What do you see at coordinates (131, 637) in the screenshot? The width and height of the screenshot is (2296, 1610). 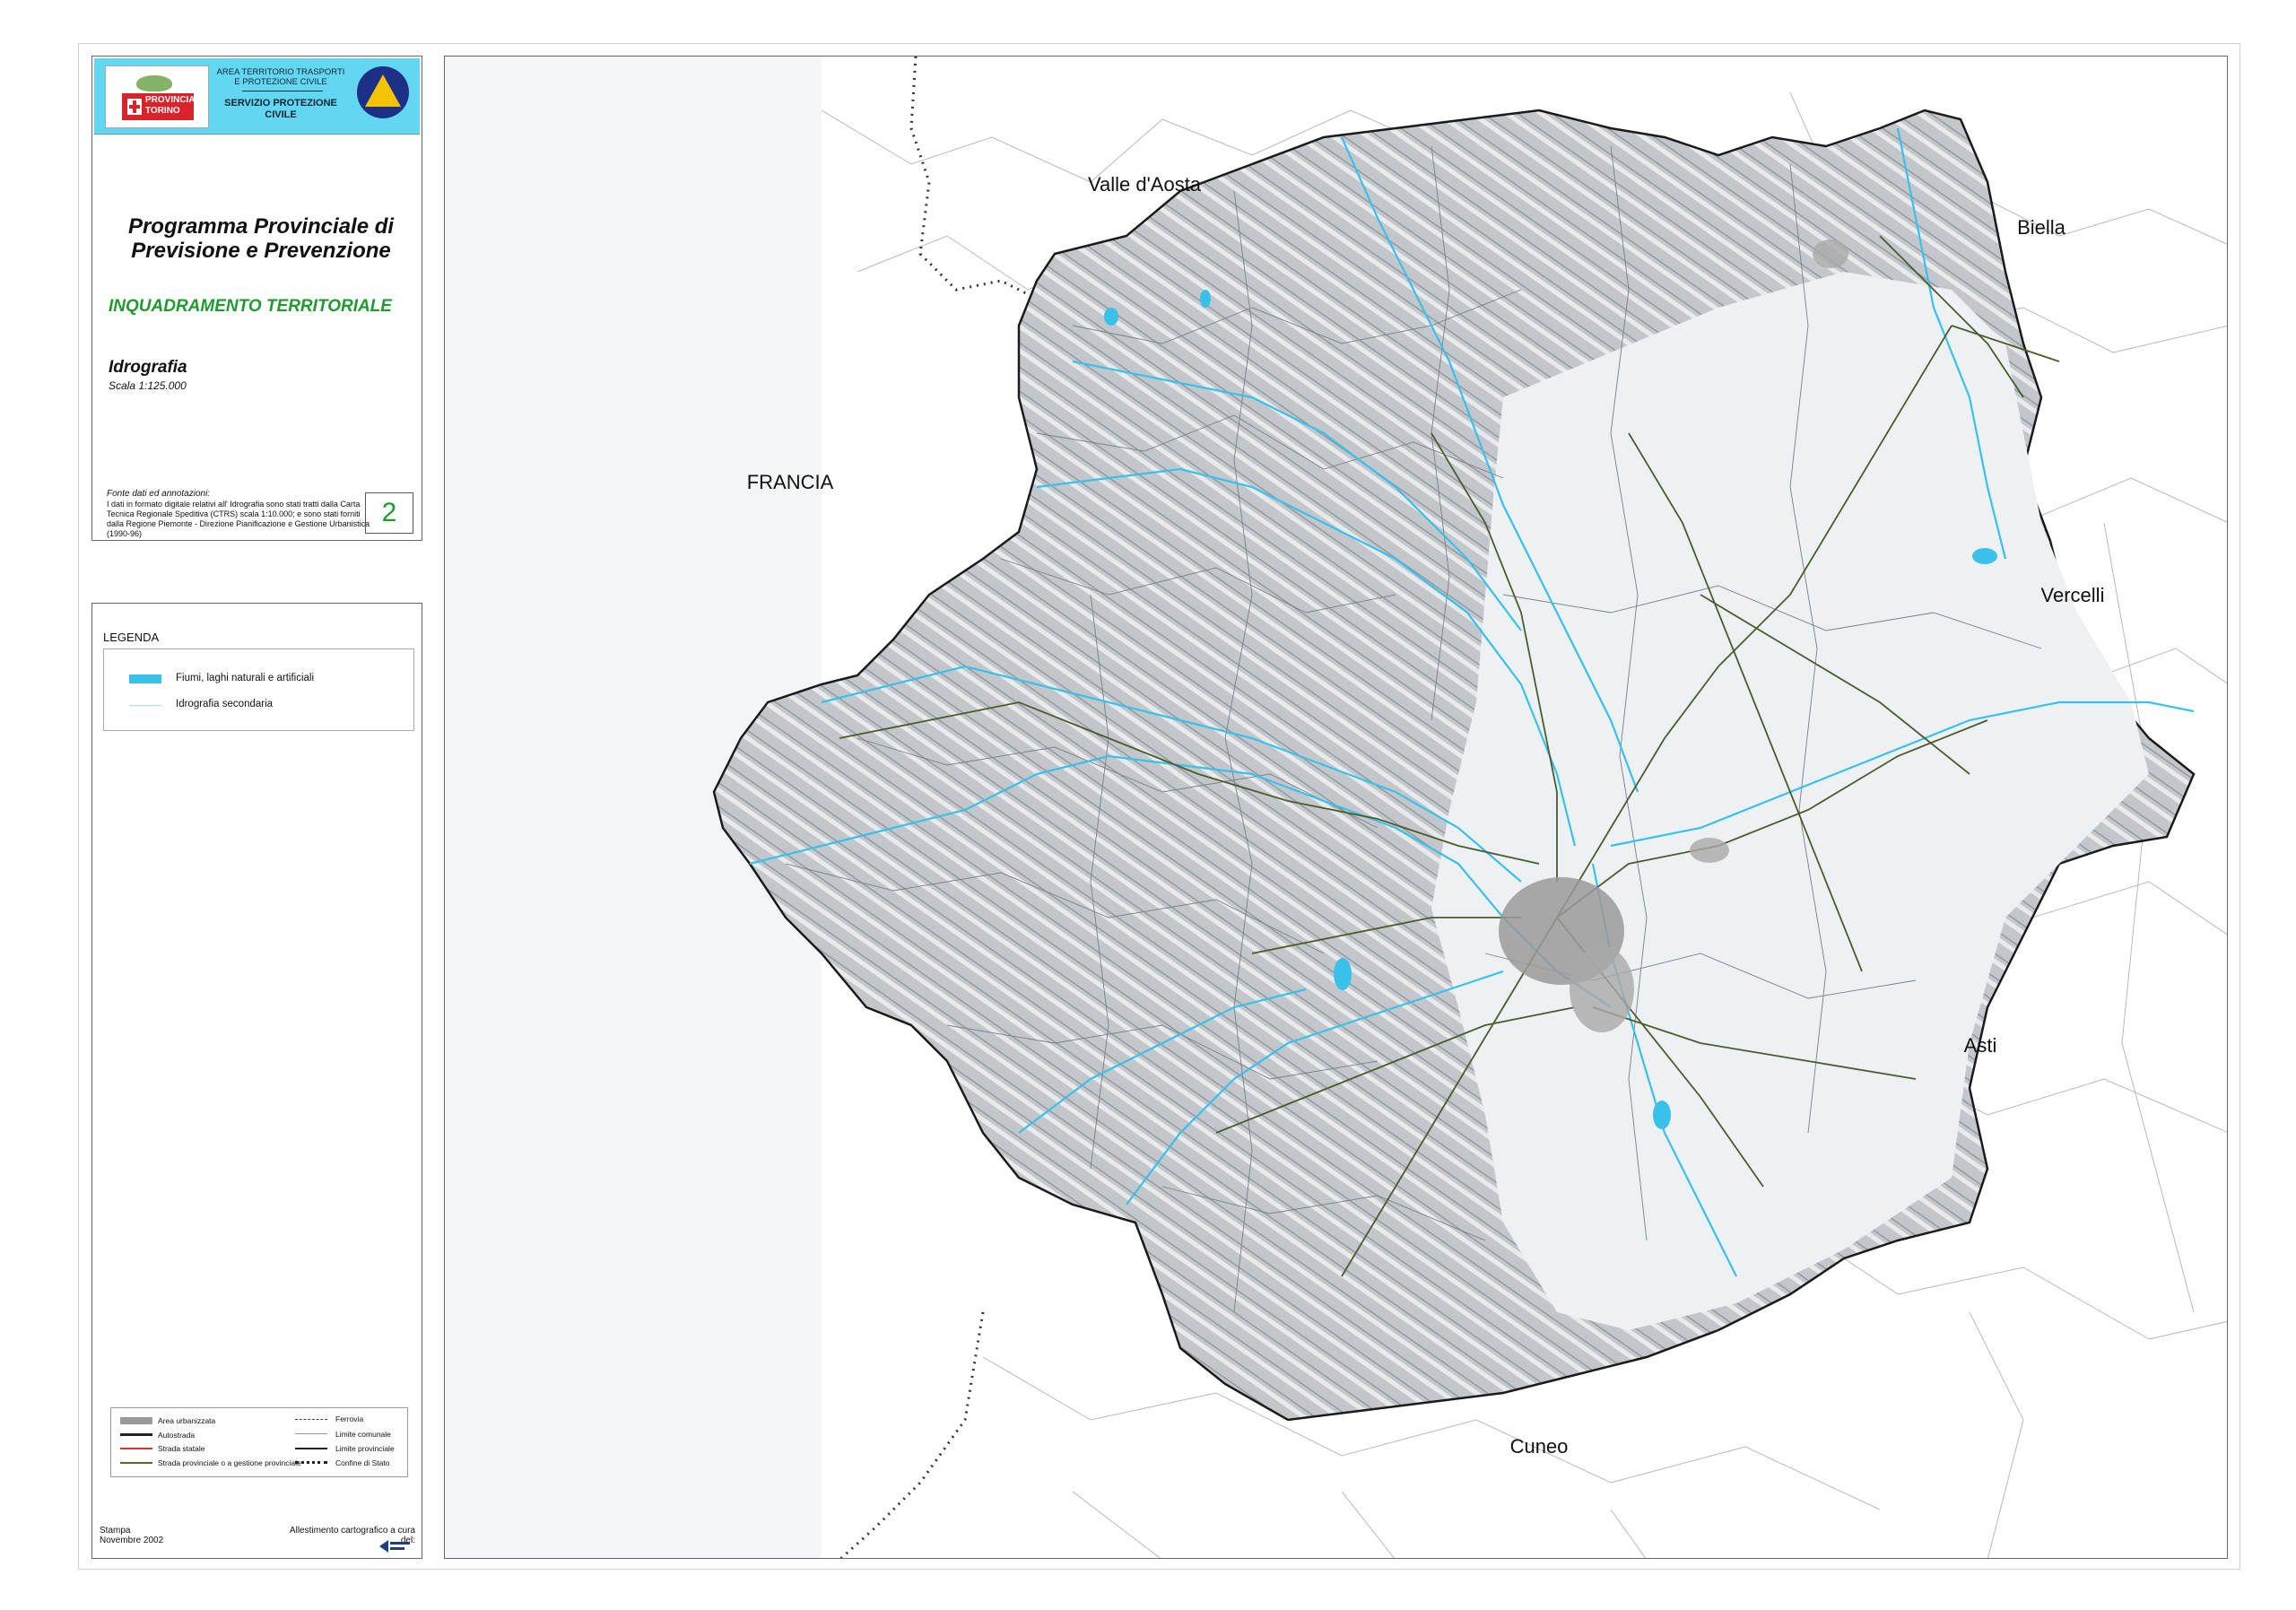 I see `legend-title: LEGENDA` at bounding box center [131, 637].